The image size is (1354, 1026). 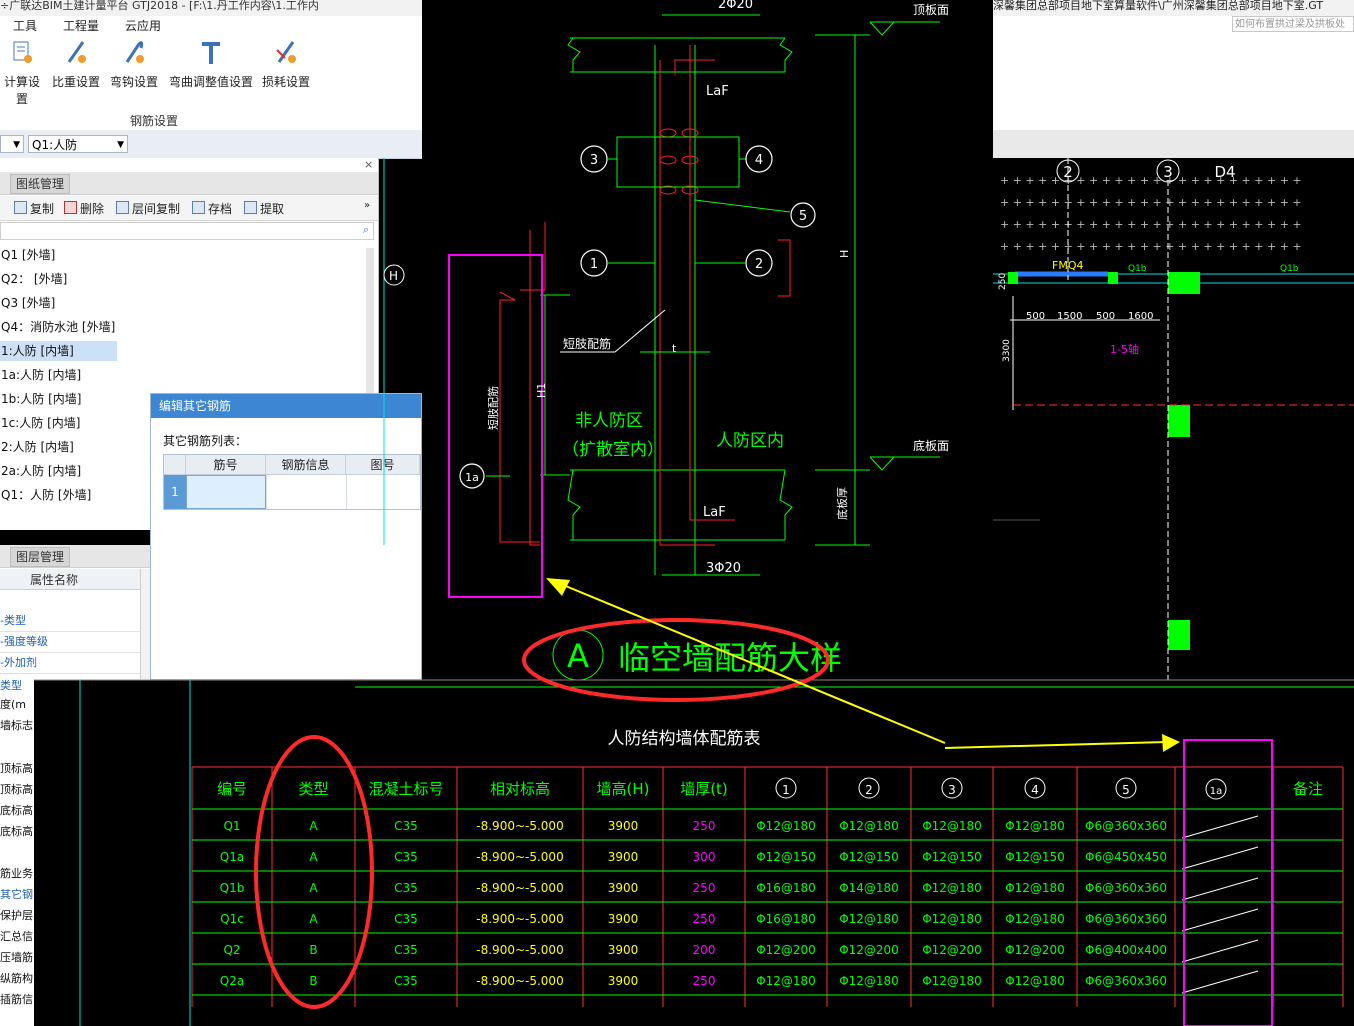 What do you see at coordinates (232, 888) in the screenshot?
I see `table-cell: Q1b` at bounding box center [232, 888].